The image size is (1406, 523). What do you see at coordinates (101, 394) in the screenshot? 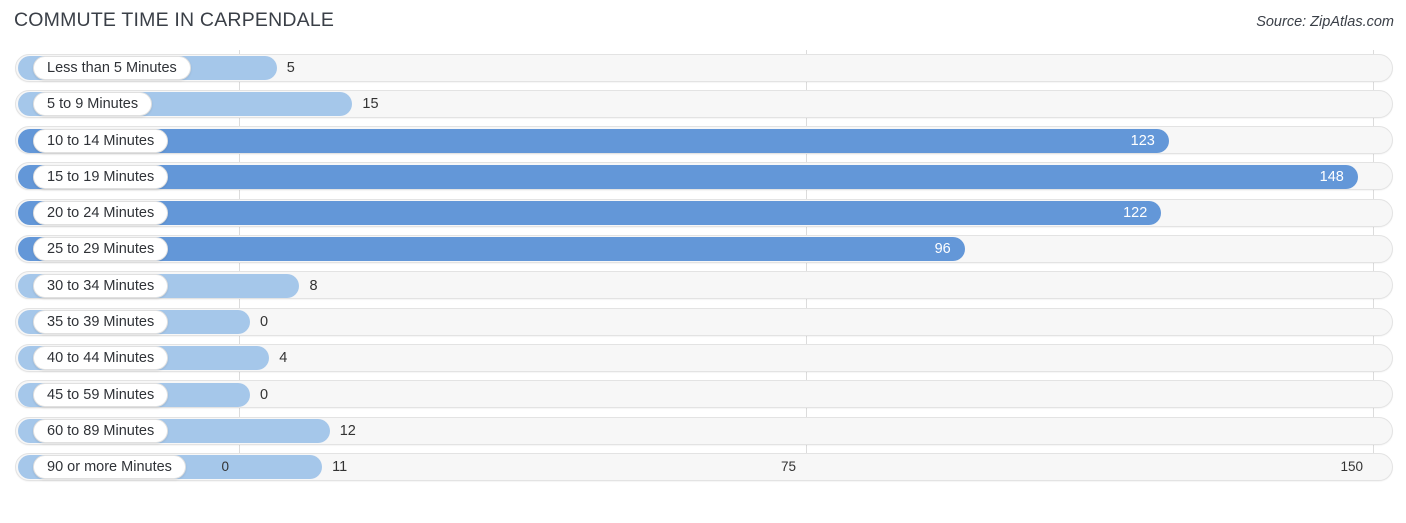
I see `category-label: 45 to 59 Minutes` at bounding box center [101, 394].